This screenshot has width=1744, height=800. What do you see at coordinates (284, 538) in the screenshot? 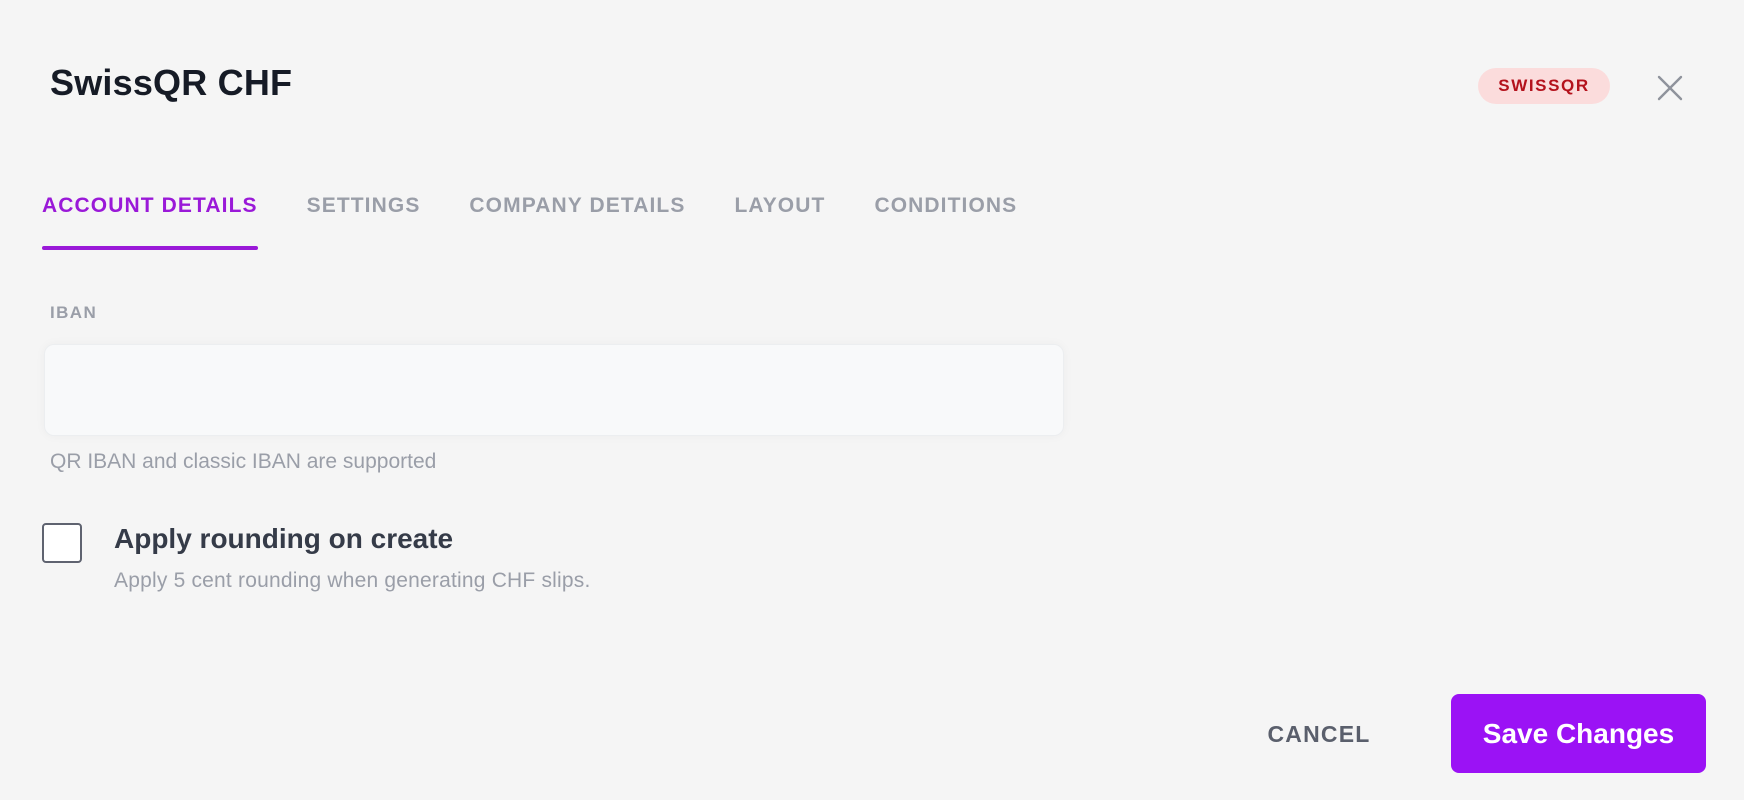
I see `rounding-title: Apply rounding on create` at bounding box center [284, 538].